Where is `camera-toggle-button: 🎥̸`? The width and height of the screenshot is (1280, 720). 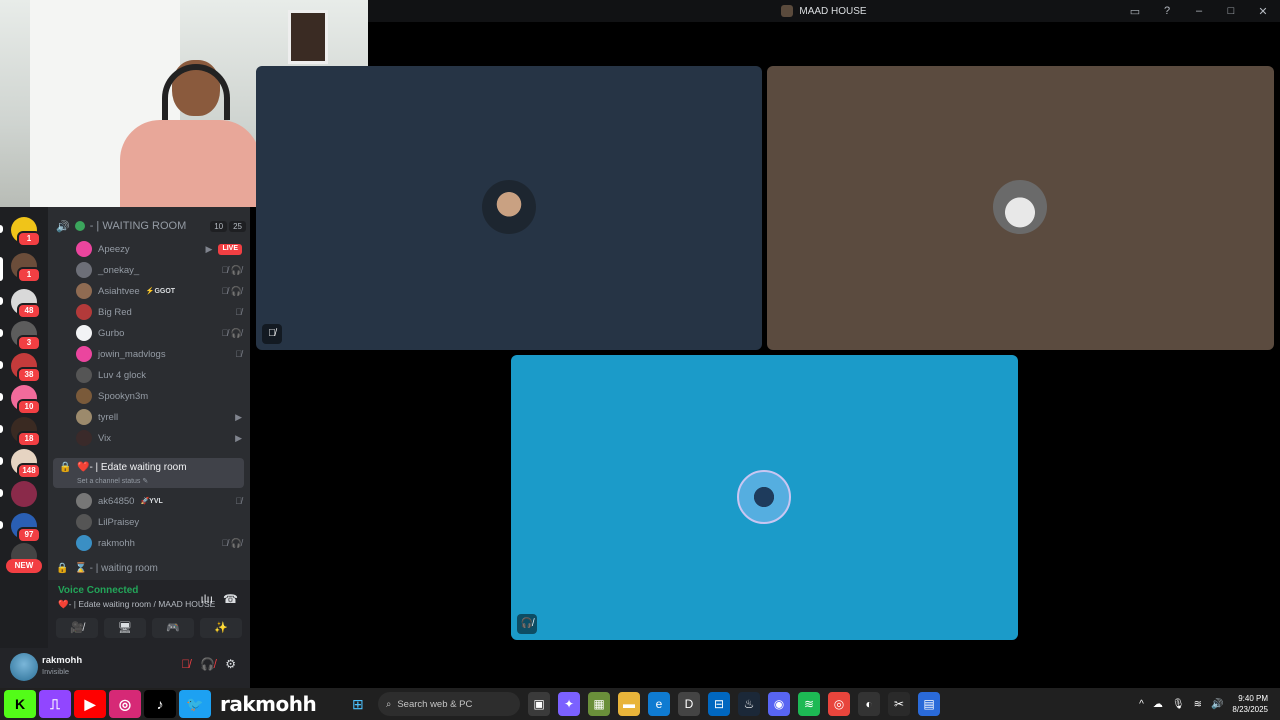 camera-toggle-button: 🎥̸ is located at coordinates (77, 628).